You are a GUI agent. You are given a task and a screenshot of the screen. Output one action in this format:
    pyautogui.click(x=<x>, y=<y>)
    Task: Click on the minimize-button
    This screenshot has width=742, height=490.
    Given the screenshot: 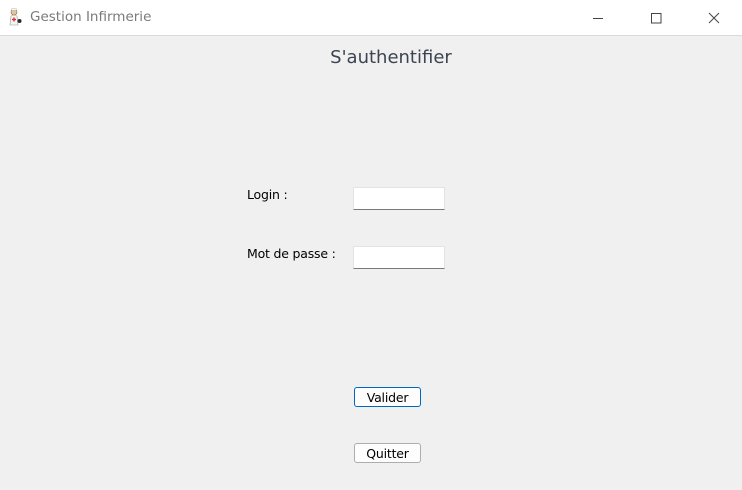 What is the action you would take?
    pyautogui.click(x=598, y=17)
    